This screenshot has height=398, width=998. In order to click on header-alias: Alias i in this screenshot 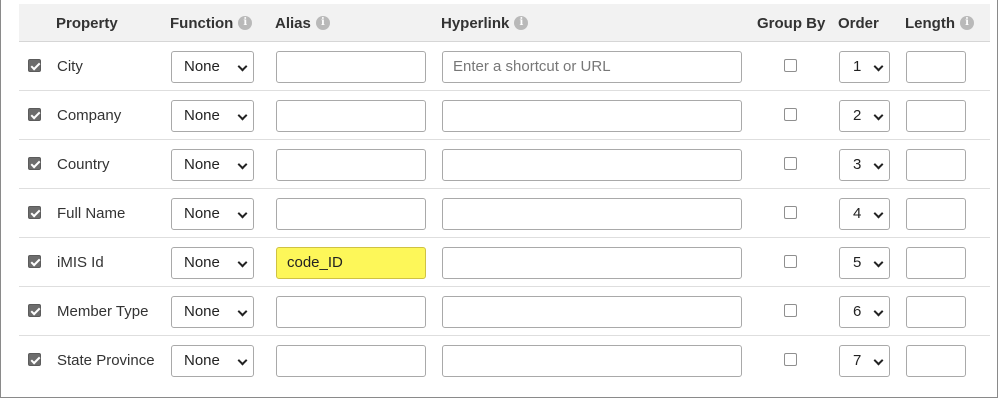, I will do `click(302, 23)`.